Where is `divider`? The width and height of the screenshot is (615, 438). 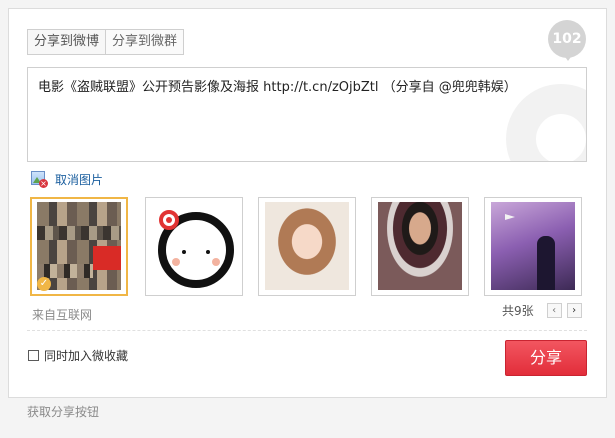 divider is located at coordinates (307, 330).